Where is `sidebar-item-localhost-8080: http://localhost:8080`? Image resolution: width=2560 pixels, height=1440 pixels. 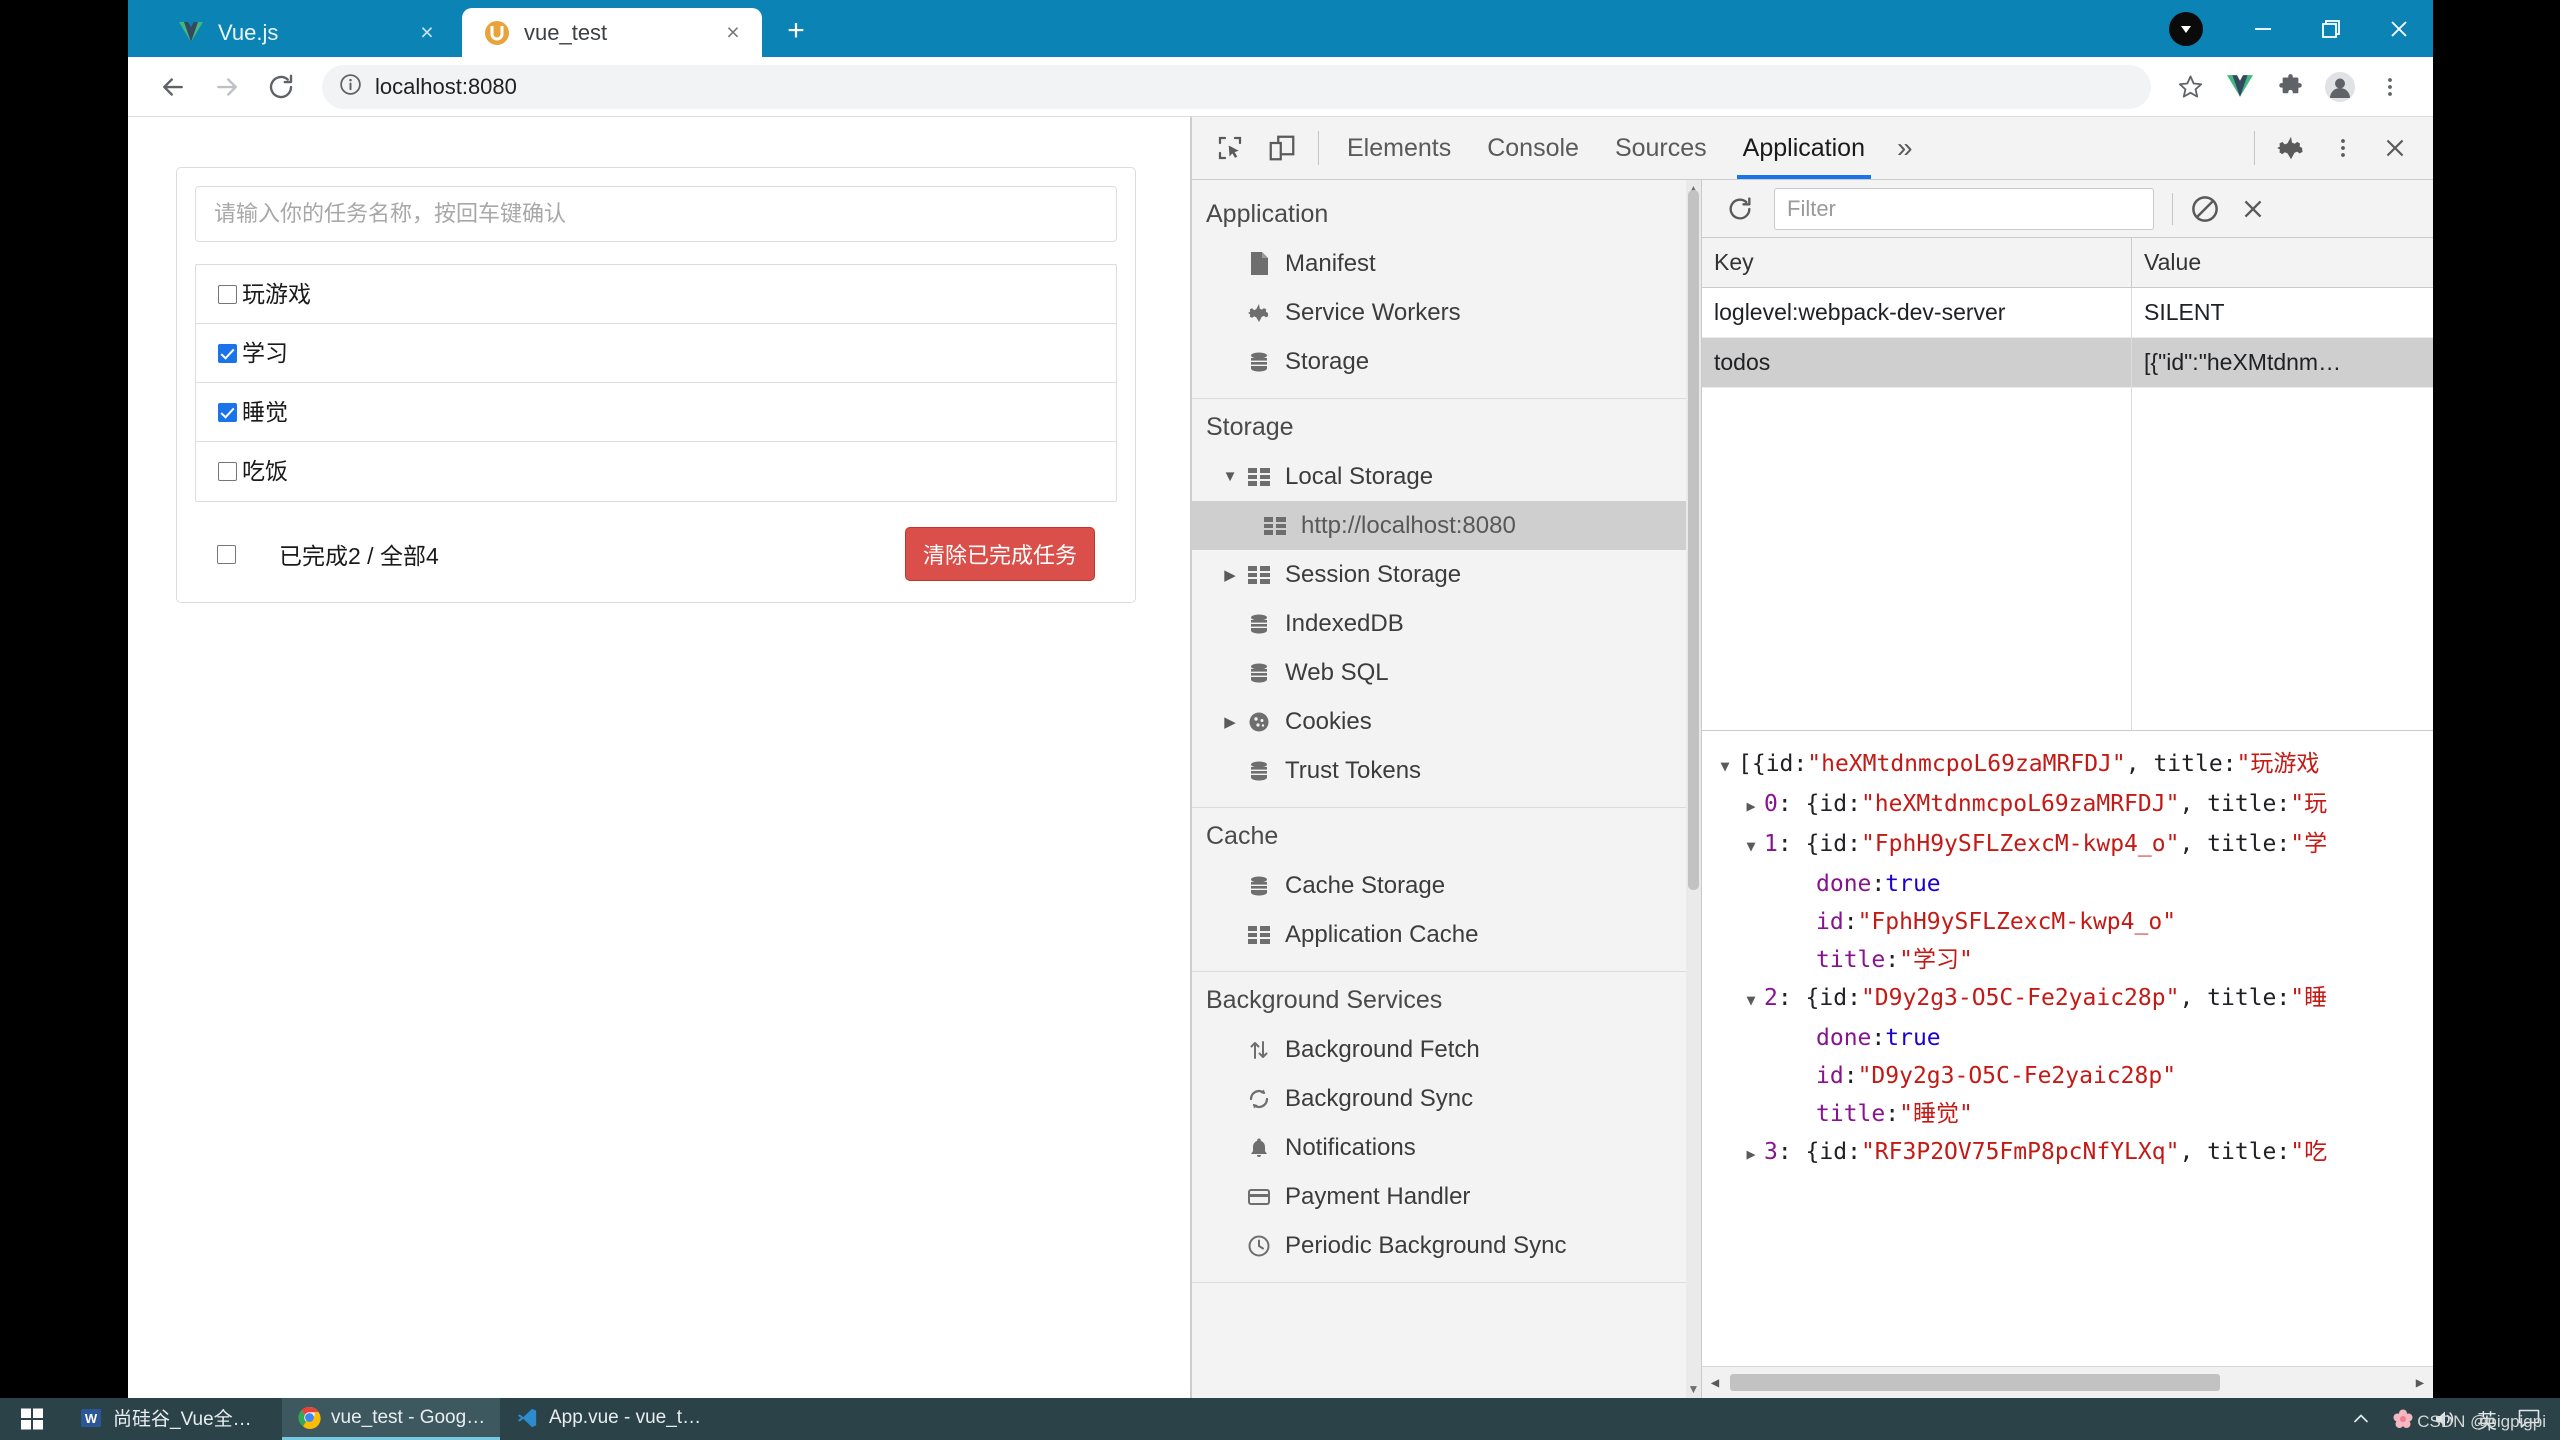 sidebar-item-localhost-8080: http://localhost:8080 is located at coordinates (1446, 525).